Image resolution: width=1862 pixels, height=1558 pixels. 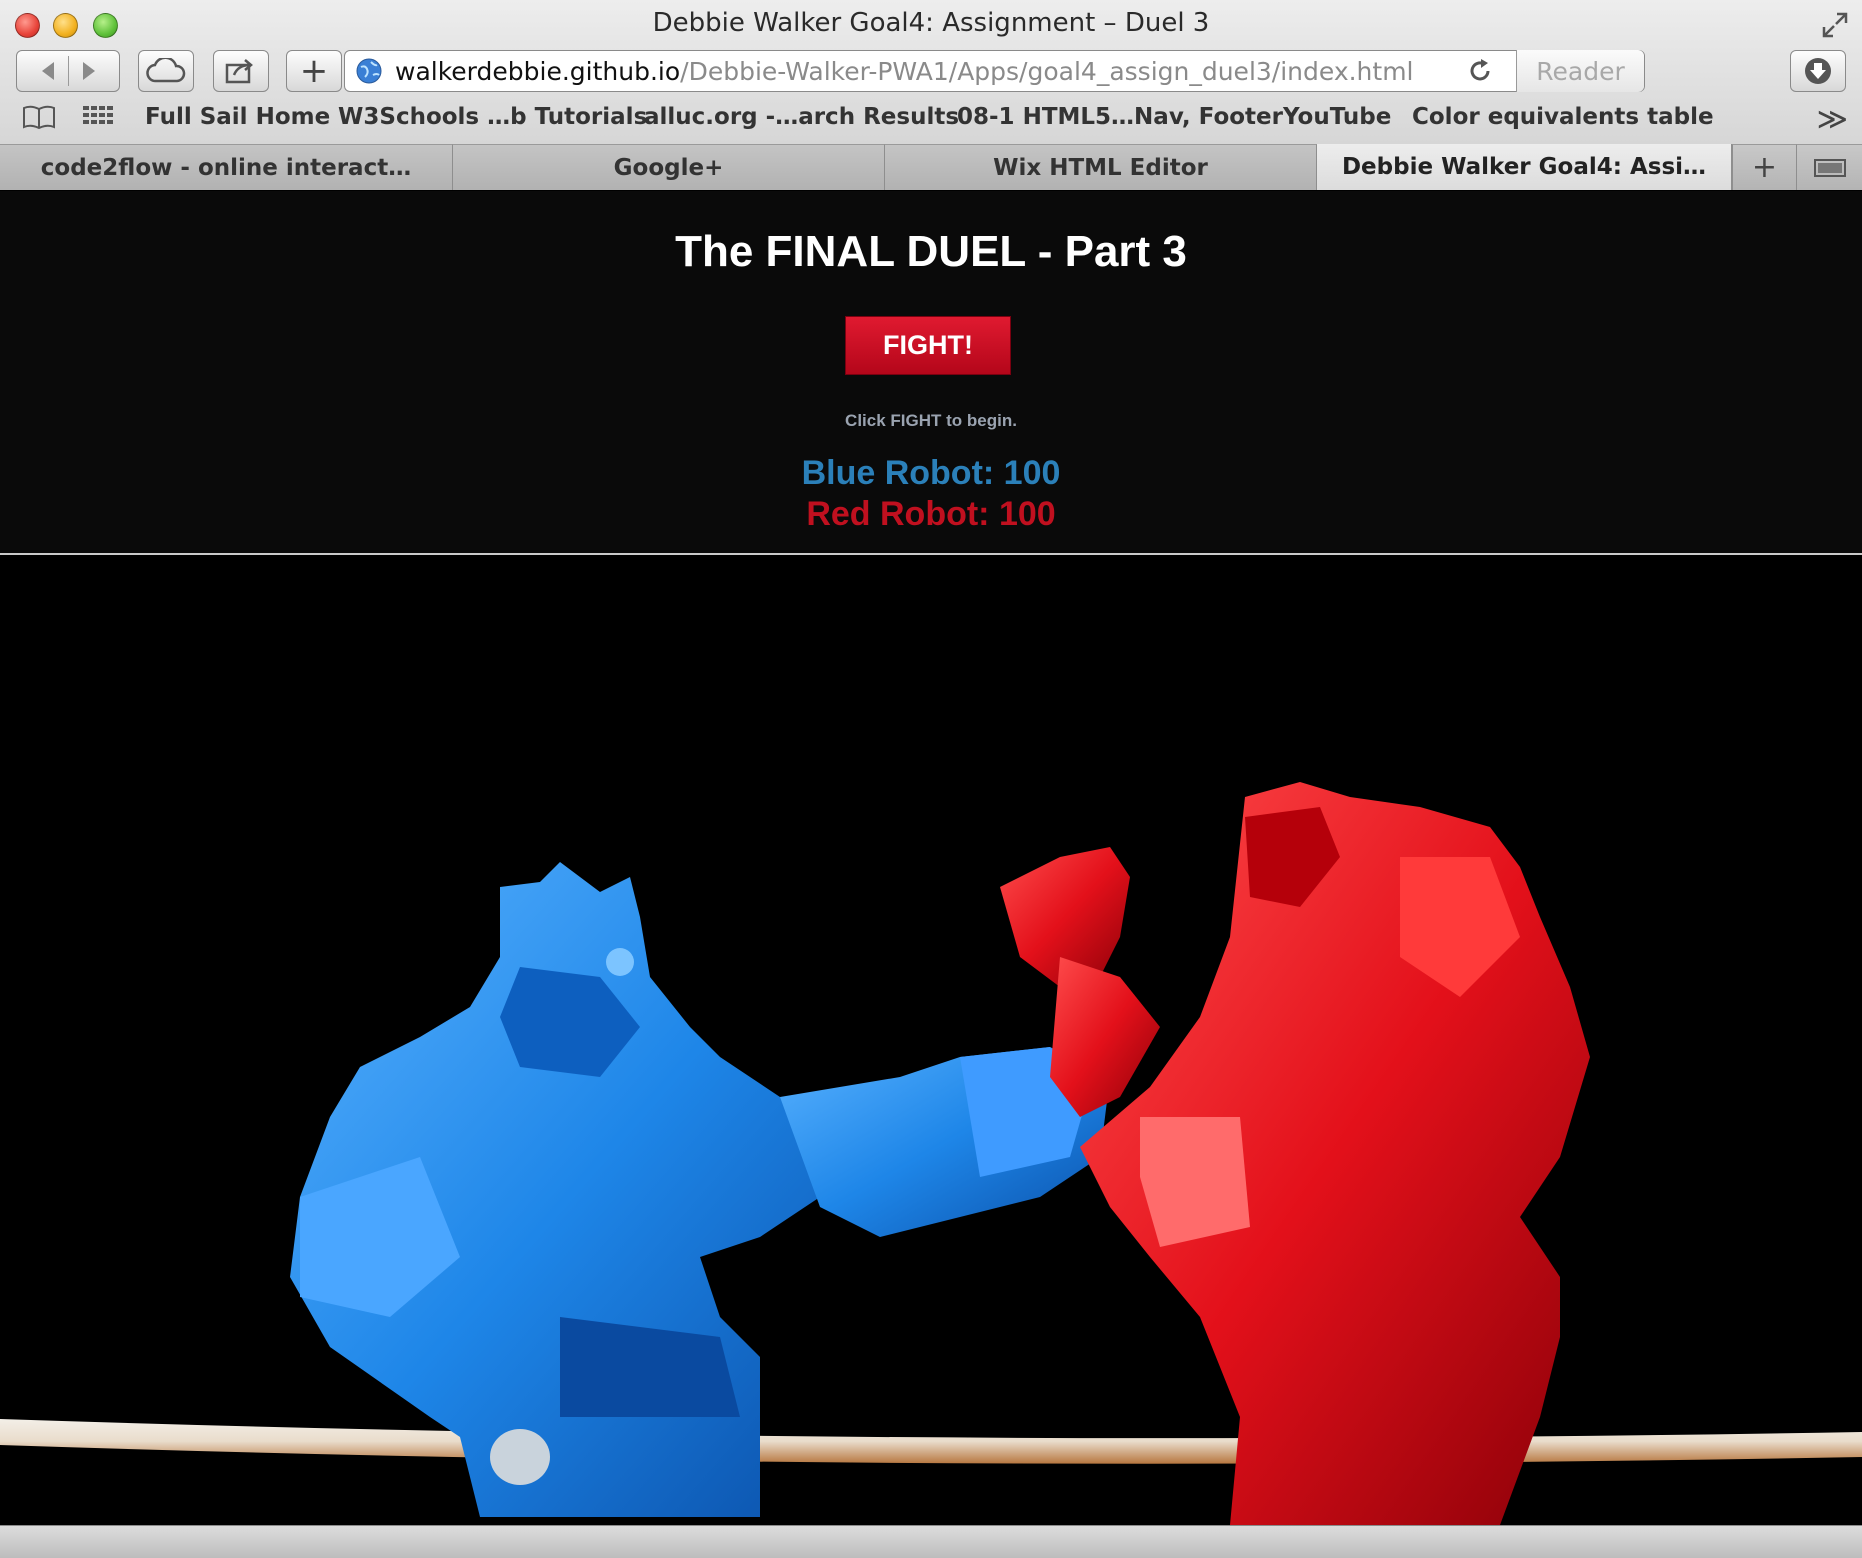 What do you see at coordinates (801, 117) in the screenshot?
I see `bookmark-alluc: alluc.org -…arch Results` at bounding box center [801, 117].